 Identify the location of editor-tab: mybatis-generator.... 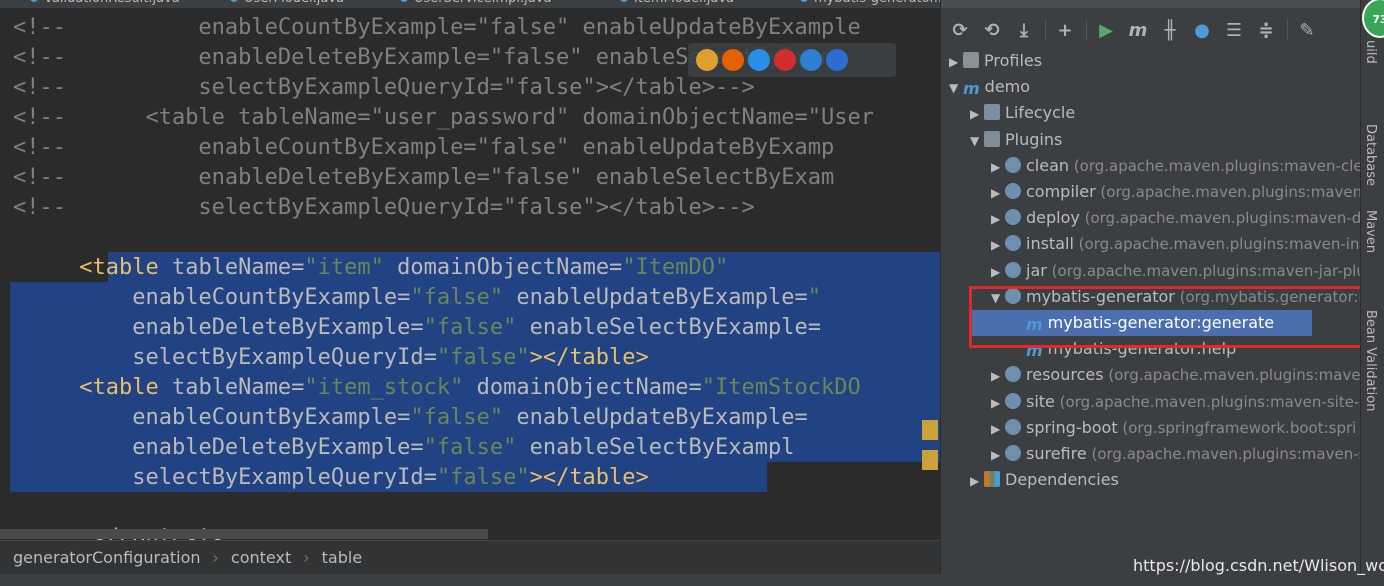
(870, 3).